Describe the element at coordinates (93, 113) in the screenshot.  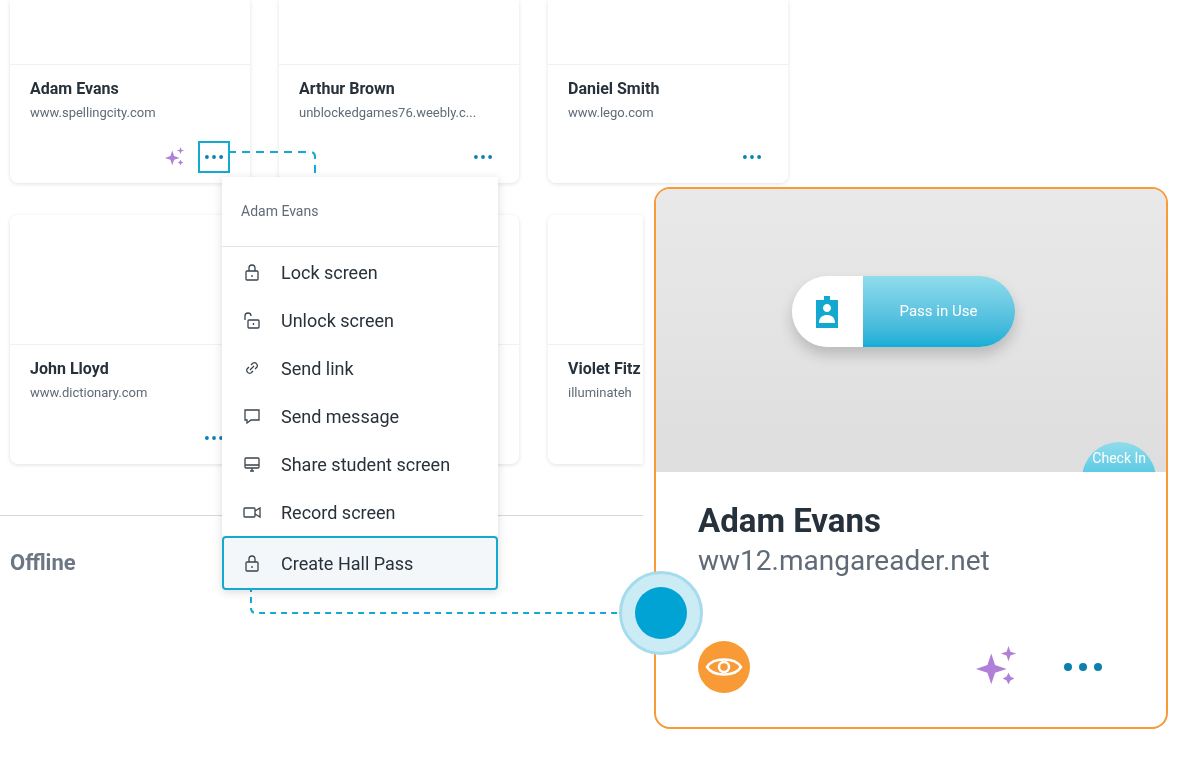
I see `student-url: www.spellingcity.com` at that location.